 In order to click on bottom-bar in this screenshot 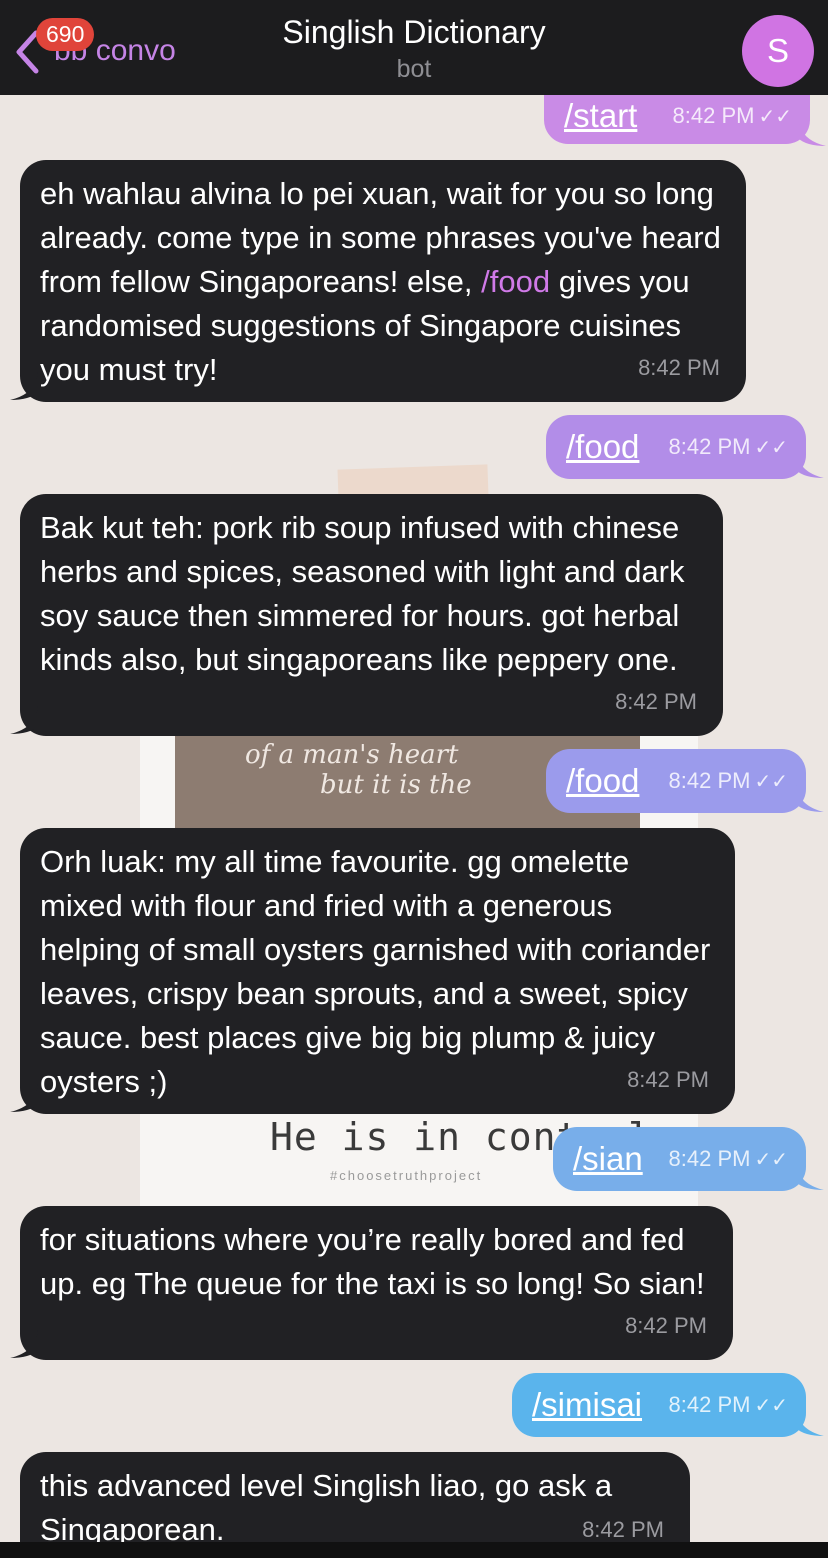, I will do `click(414, 1550)`.